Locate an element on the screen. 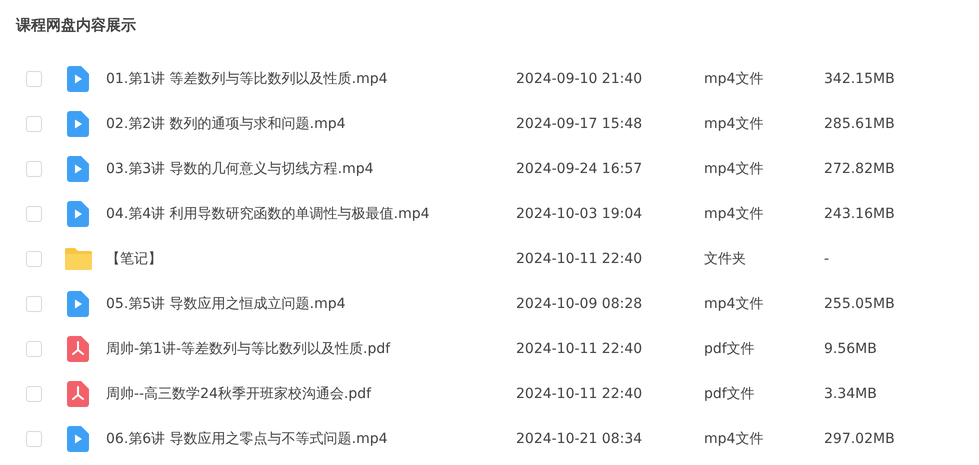 The image size is (979, 465). file-name: 02.第2讲 数列的通项与求和问题.mp4 is located at coordinates (311, 123).